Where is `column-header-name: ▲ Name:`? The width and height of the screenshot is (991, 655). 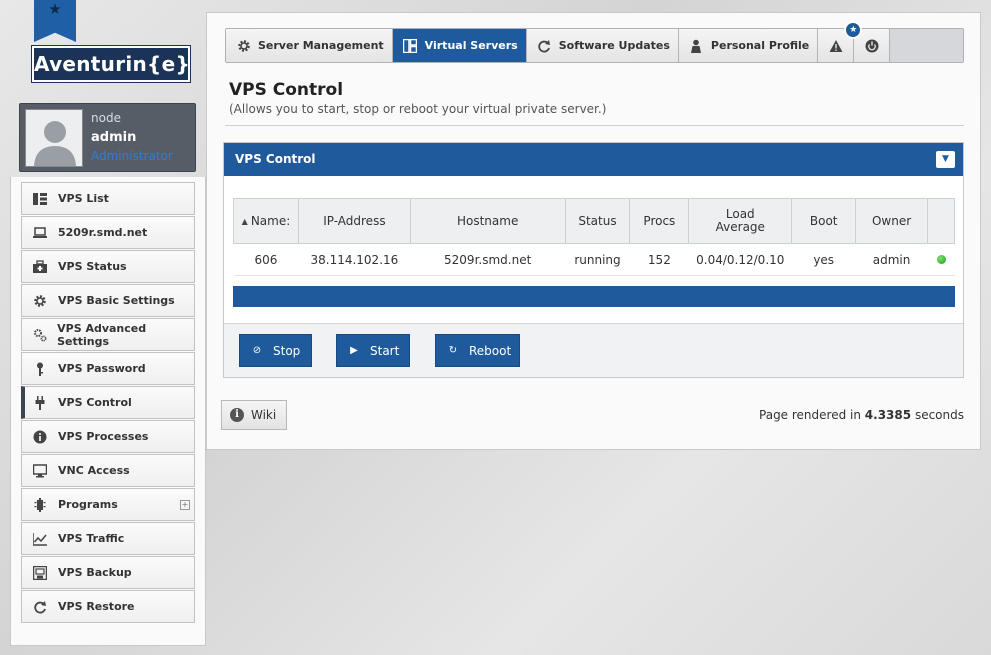 column-header-name: ▲ Name: is located at coordinates (266, 221).